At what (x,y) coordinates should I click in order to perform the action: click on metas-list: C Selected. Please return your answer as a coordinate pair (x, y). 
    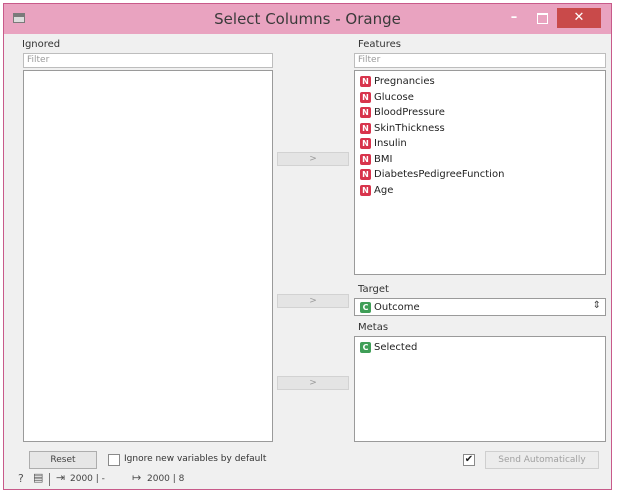
    Looking at the image, I should click on (480, 389).